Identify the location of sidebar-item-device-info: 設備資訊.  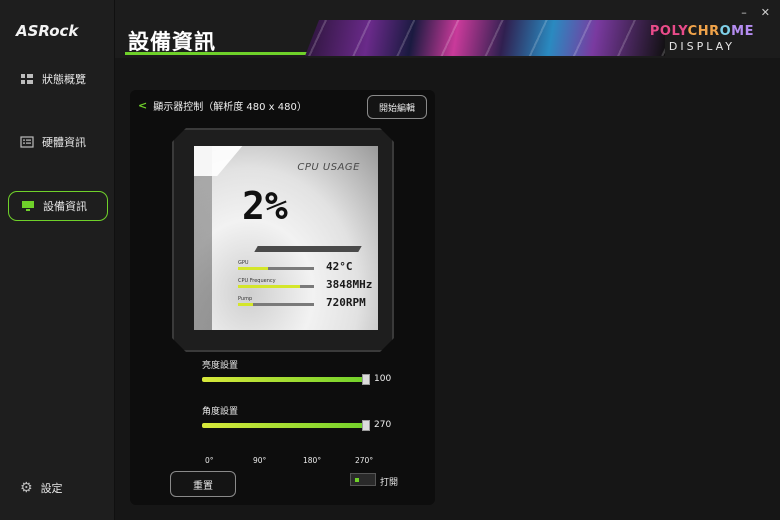
(58, 206).